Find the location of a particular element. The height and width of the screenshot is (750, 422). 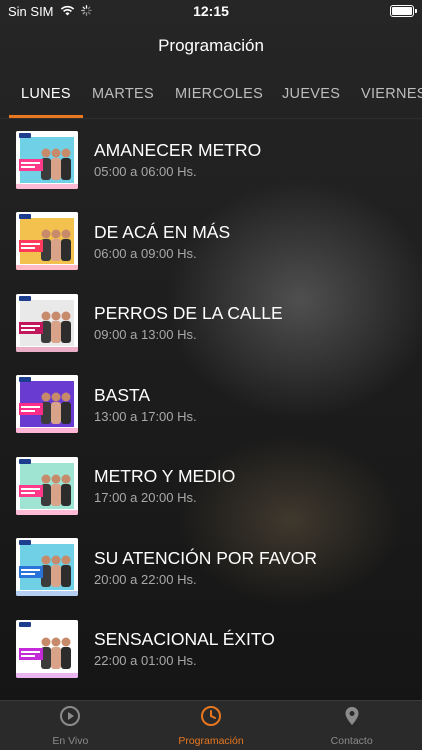

program-item: AMANECER METRO 05:00 a 06:00 Hs. is located at coordinates (211, 160).